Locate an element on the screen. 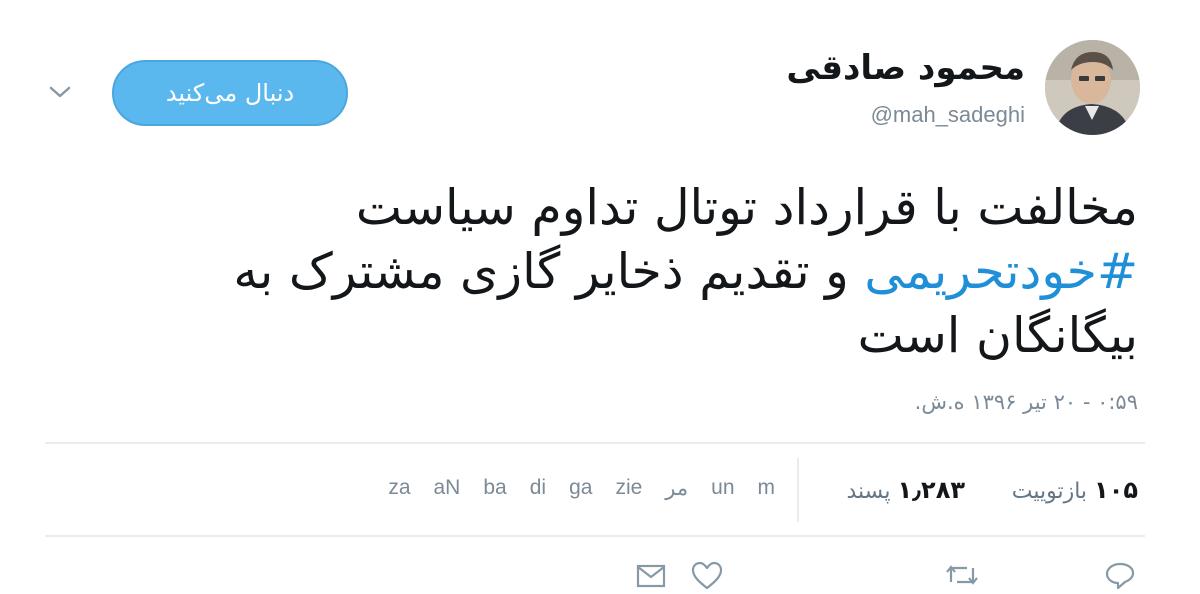  tweet-text-line: بیگانگان است is located at coordinates (997, 335).